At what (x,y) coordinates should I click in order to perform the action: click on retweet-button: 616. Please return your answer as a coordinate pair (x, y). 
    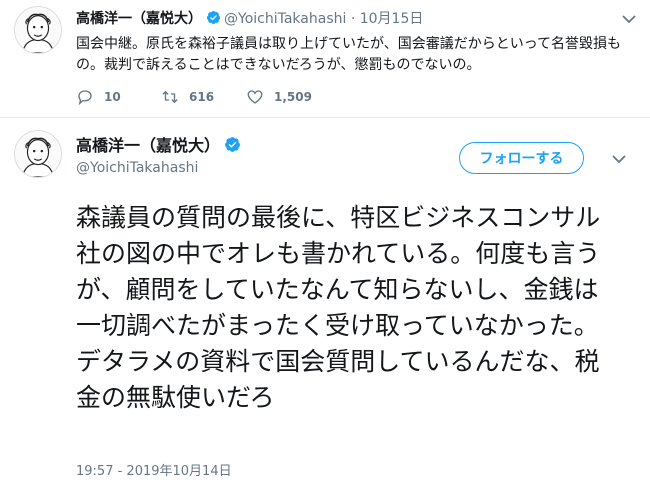
    Looking at the image, I should click on (203, 97).